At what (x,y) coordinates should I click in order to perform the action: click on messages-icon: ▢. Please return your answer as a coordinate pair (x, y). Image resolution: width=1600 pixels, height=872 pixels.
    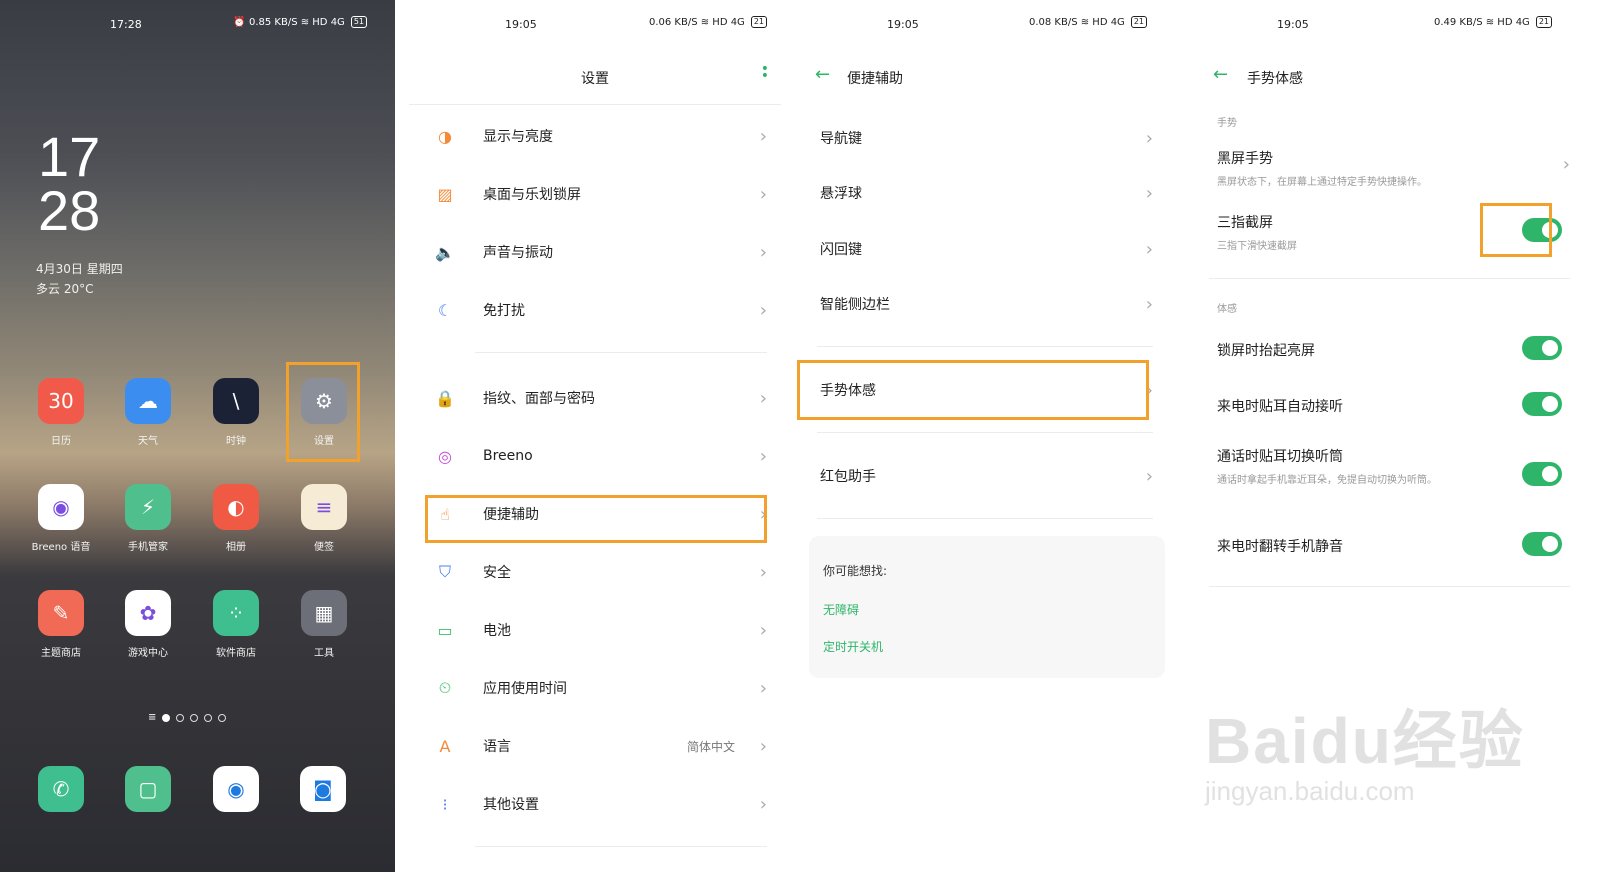
    Looking at the image, I should click on (148, 789).